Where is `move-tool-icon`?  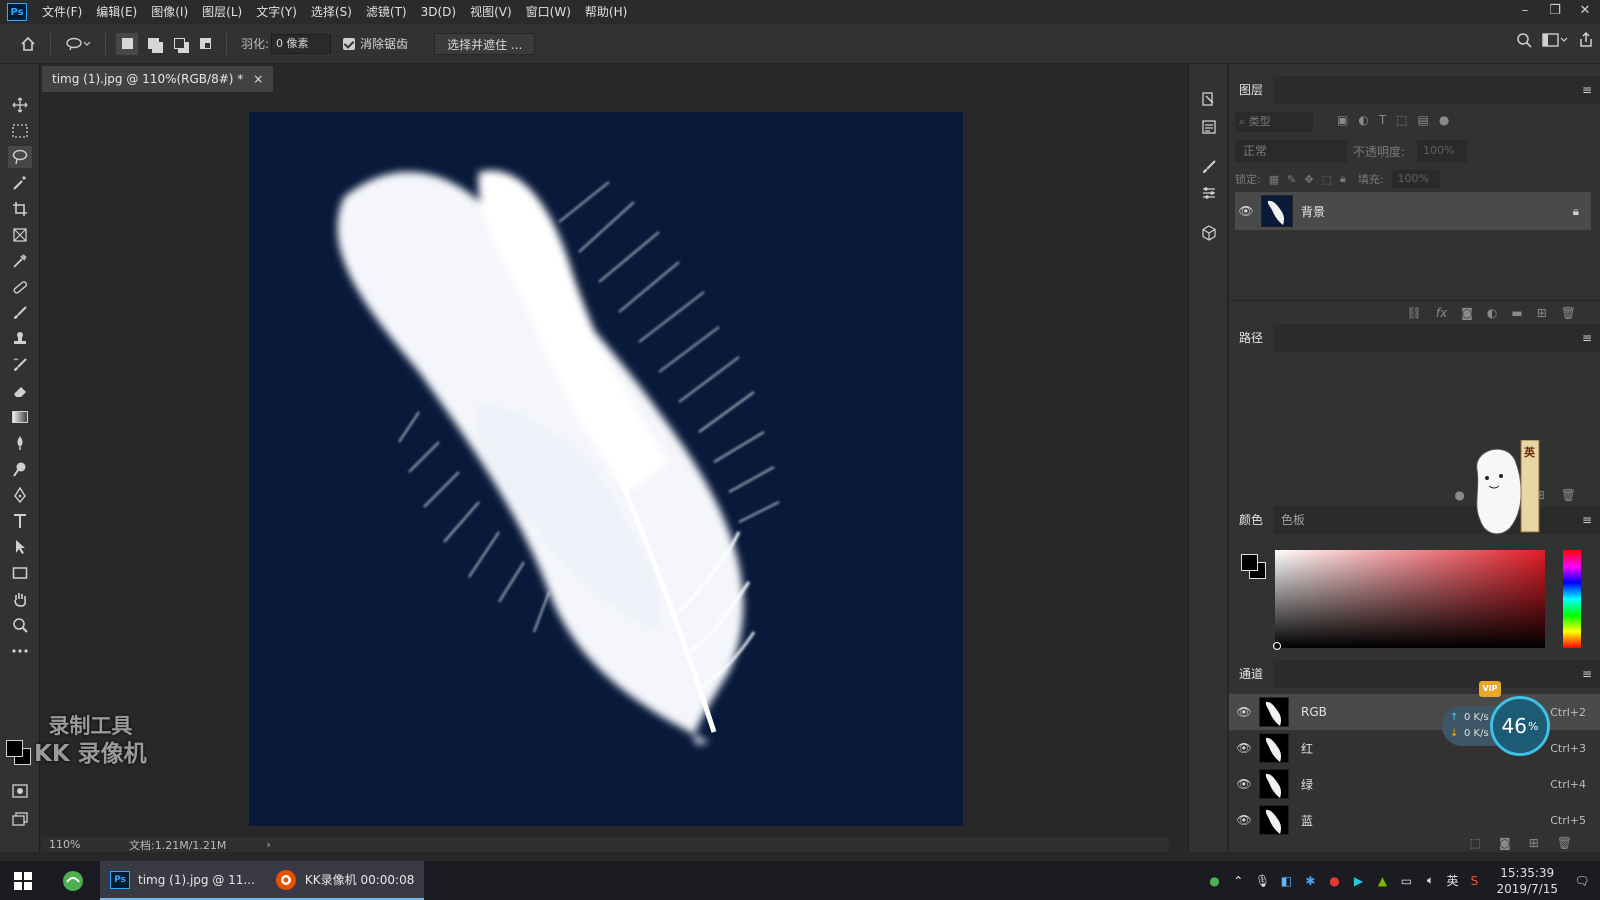 move-tool-icon is located at coordinates (20, 105).